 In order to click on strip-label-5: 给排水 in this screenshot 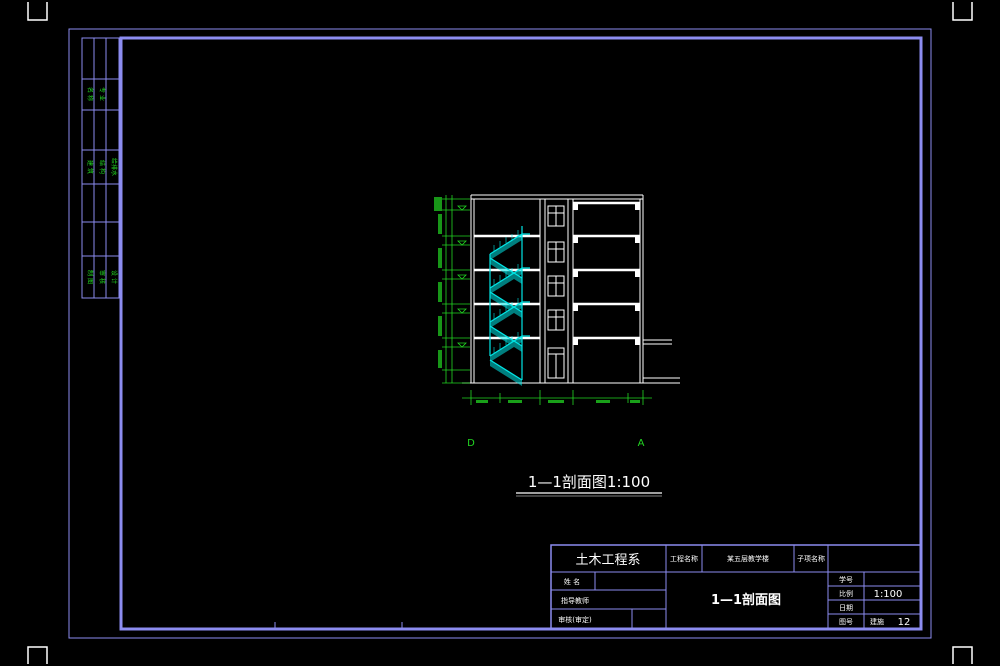, I will do `click(114, 167)`.